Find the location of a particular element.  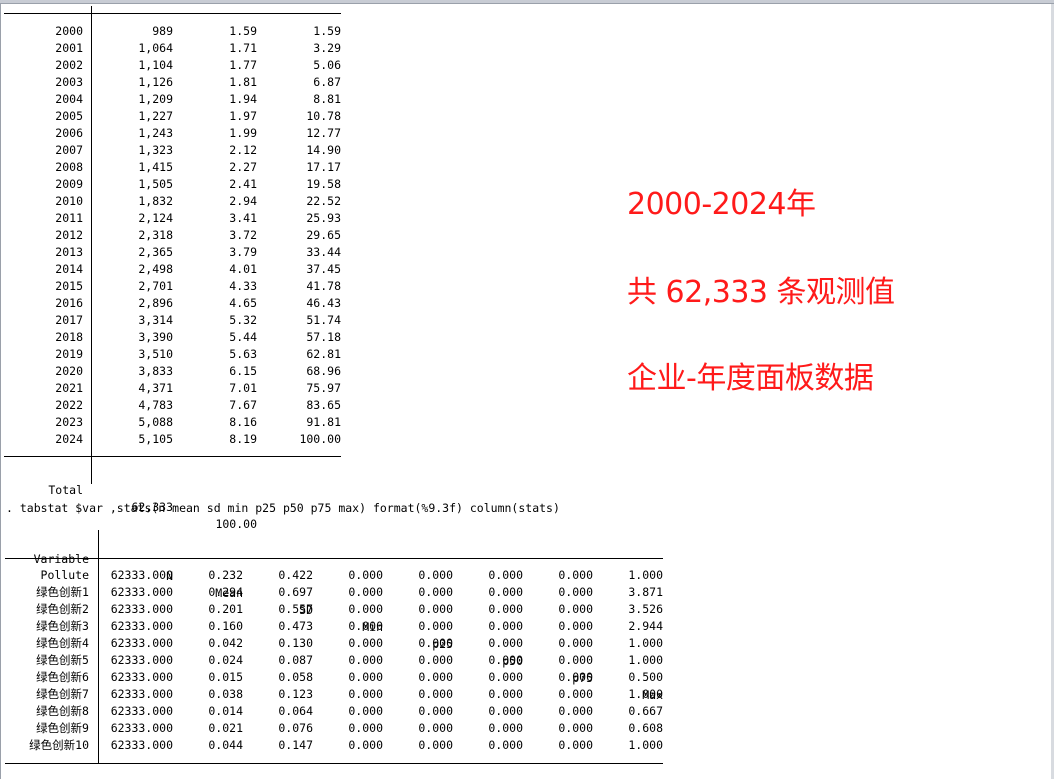

cell-year: 2010 is located at coordinates (69, 201).